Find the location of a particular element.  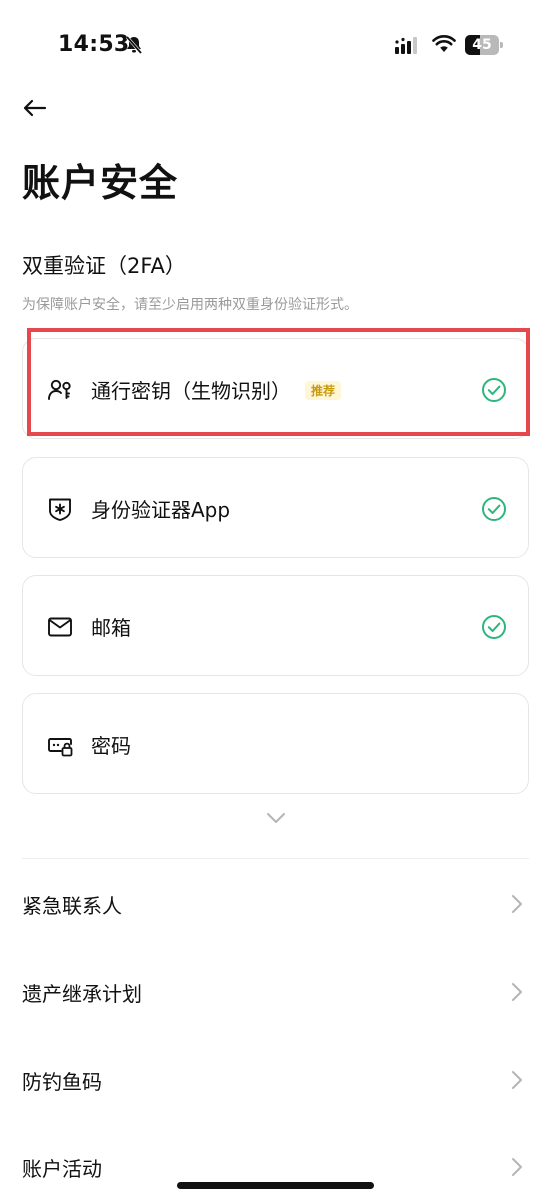

authenticator-app-card: 身份验证器App is located at coordinates (275, 507).